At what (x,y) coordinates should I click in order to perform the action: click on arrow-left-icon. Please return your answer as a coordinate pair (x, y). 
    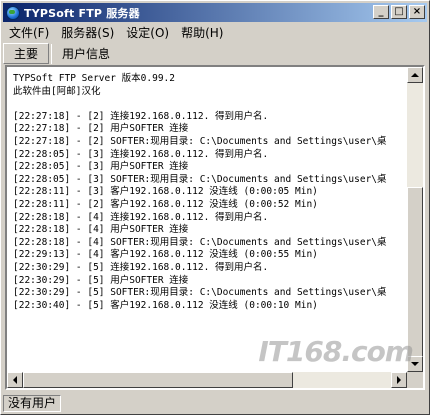
    Looking at the image, I should click on (15, 380).